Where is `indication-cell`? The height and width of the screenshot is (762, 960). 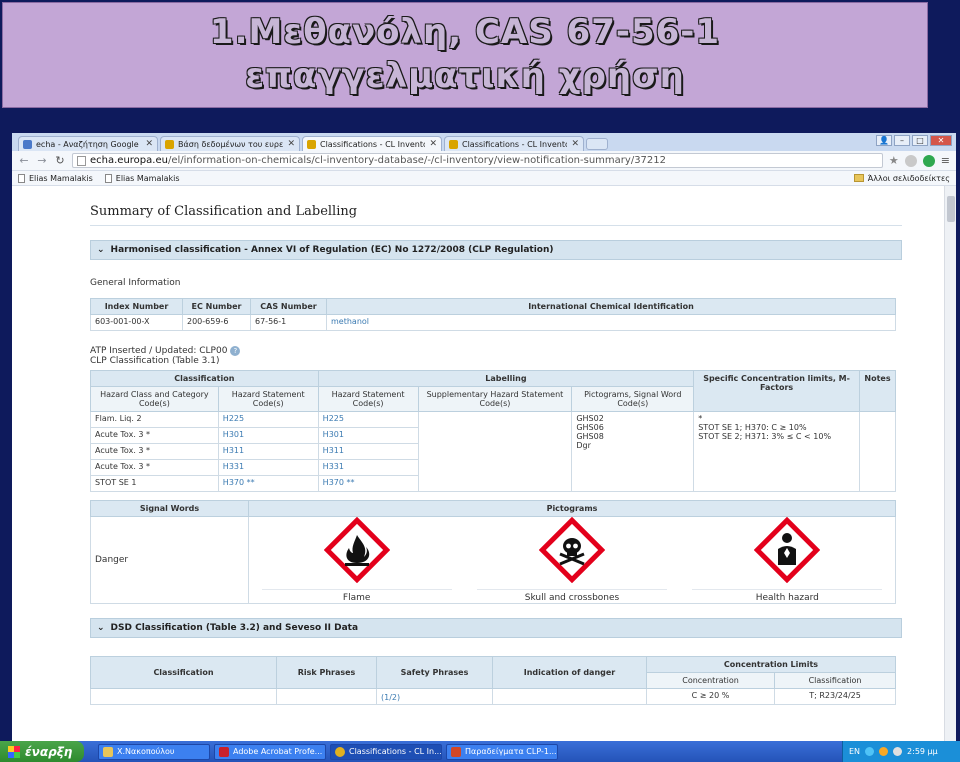 indication-cell is located at coordinates (569, 696).